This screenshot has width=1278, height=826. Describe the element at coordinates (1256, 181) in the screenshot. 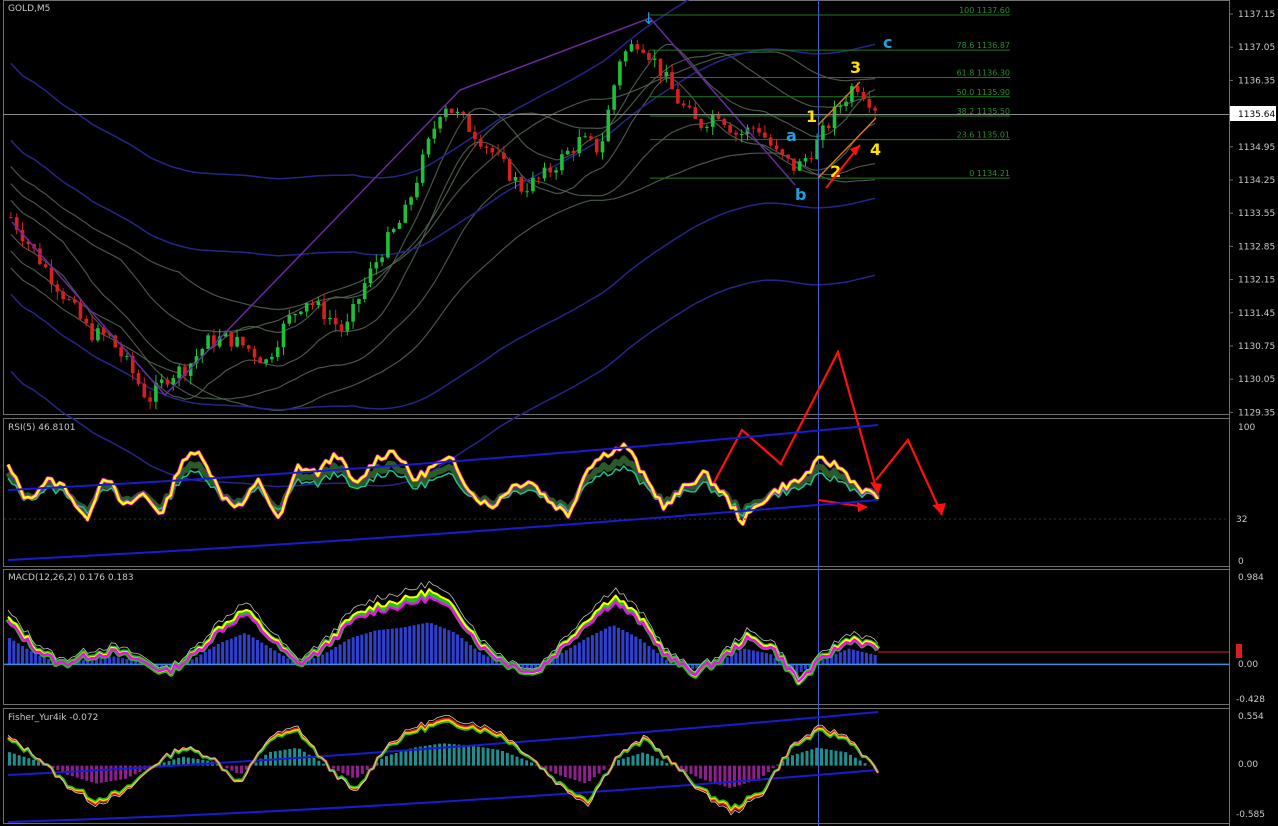

I see `price-tick-label: 1134.25` at that location.